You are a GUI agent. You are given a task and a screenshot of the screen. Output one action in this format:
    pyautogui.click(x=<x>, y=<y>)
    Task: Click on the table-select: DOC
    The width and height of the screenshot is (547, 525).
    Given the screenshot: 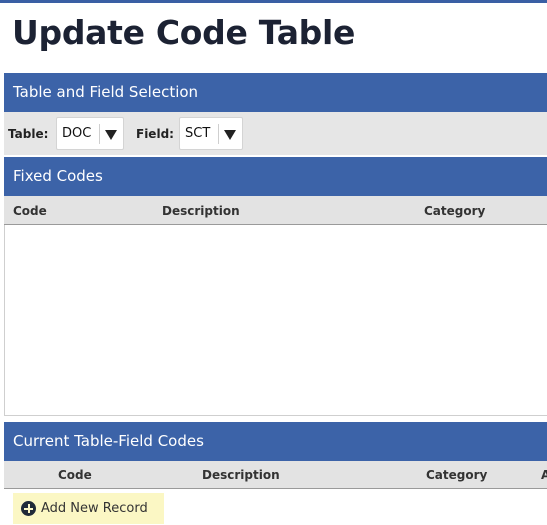 What is the action you would take?
    pyautogui.click(x=90, y=133)
    